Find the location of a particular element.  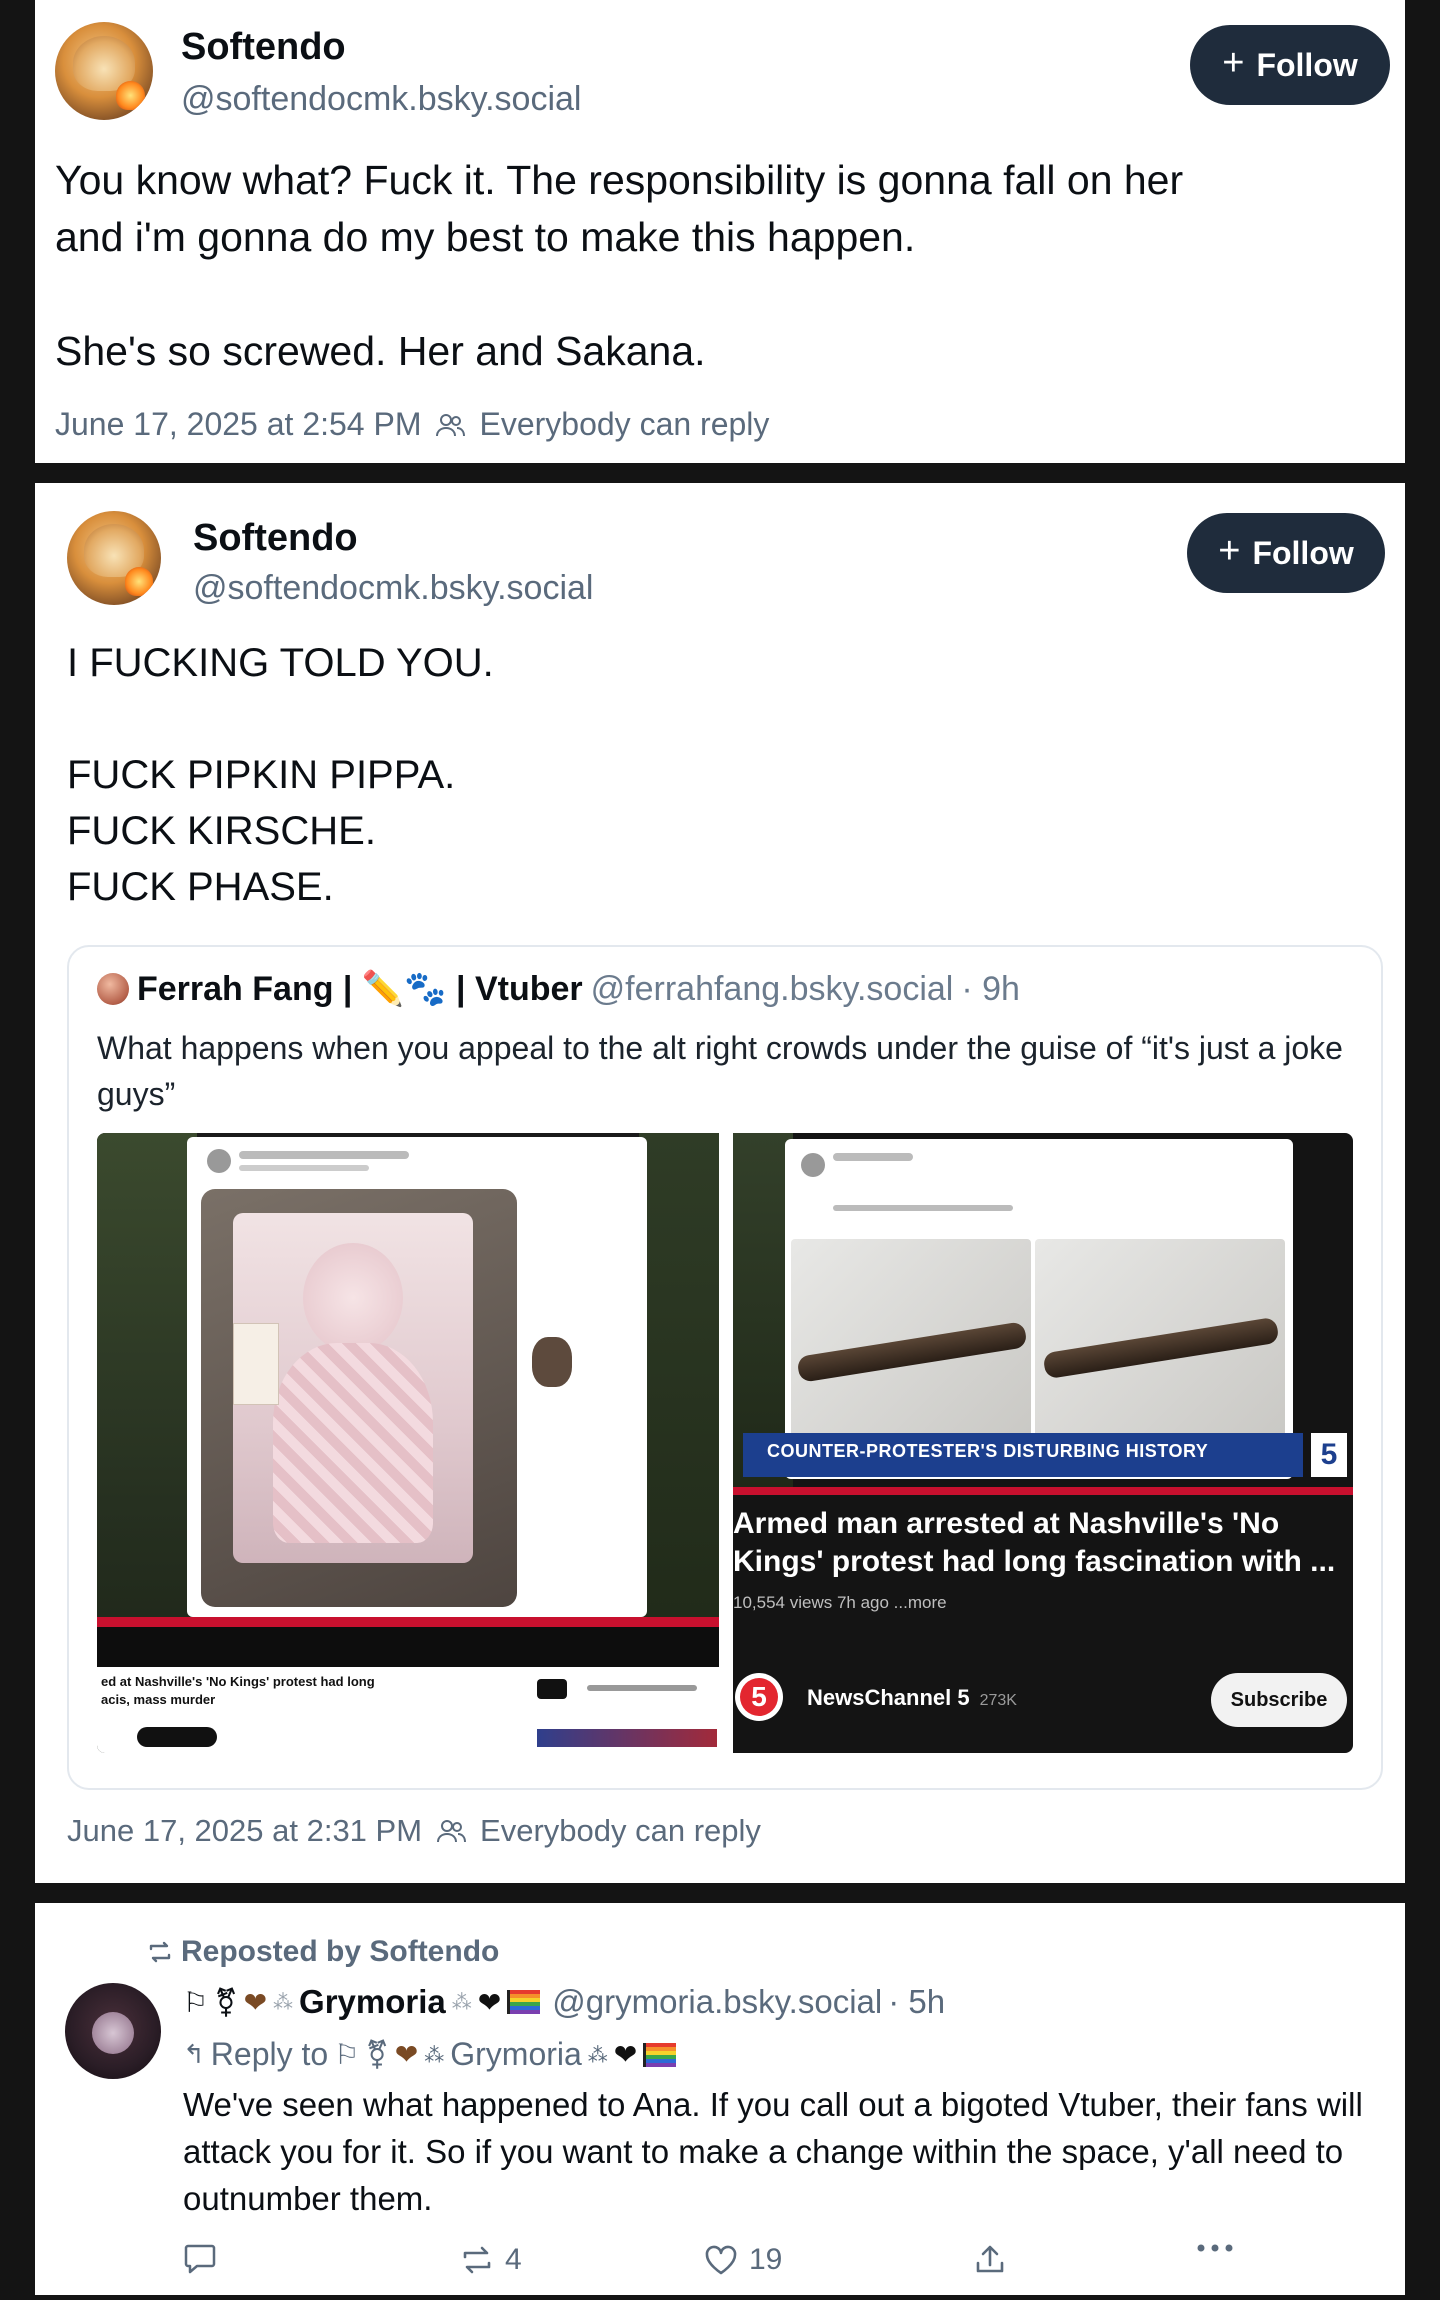

reply-button is located at coordinates (200, 2259).